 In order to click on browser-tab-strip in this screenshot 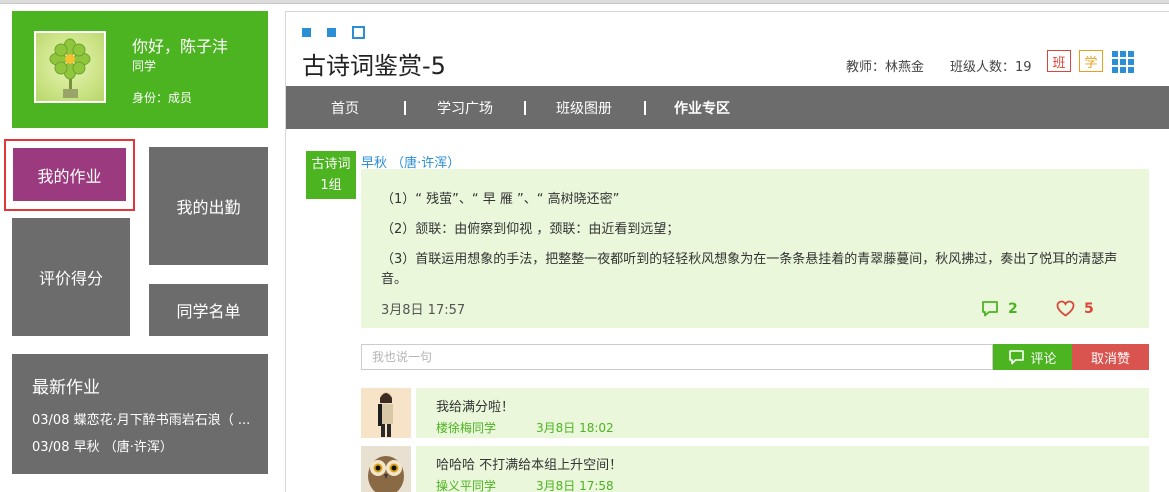, I will do `click(584, 2)`.